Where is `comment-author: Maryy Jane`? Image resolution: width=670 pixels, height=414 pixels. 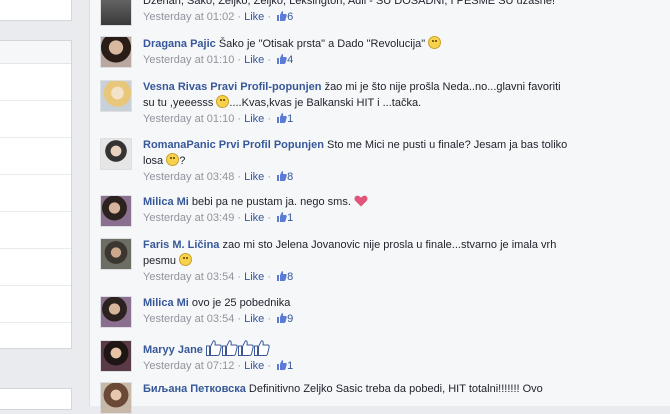 comment-author: Maryy Jane is located at coordinates (173, 350).